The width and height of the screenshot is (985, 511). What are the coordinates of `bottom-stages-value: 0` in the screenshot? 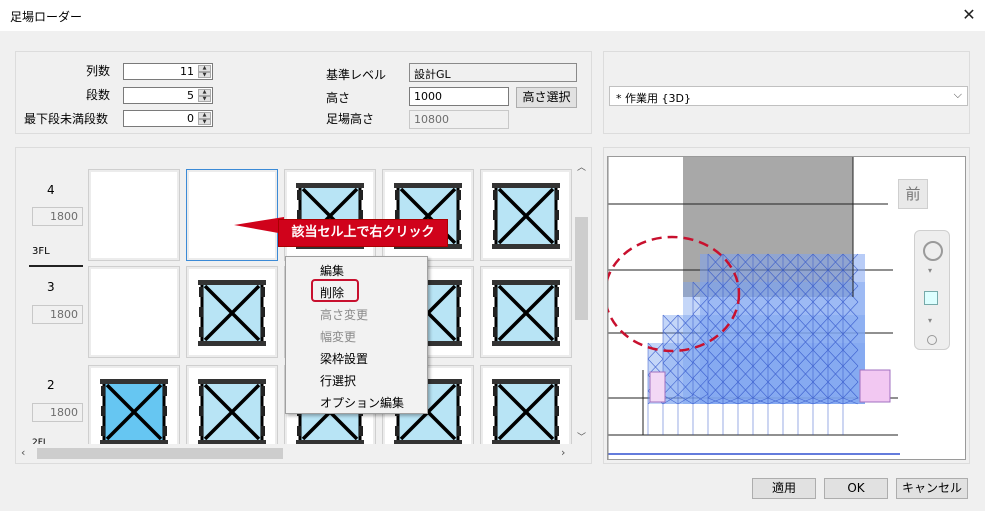 It's located at (190, 118).